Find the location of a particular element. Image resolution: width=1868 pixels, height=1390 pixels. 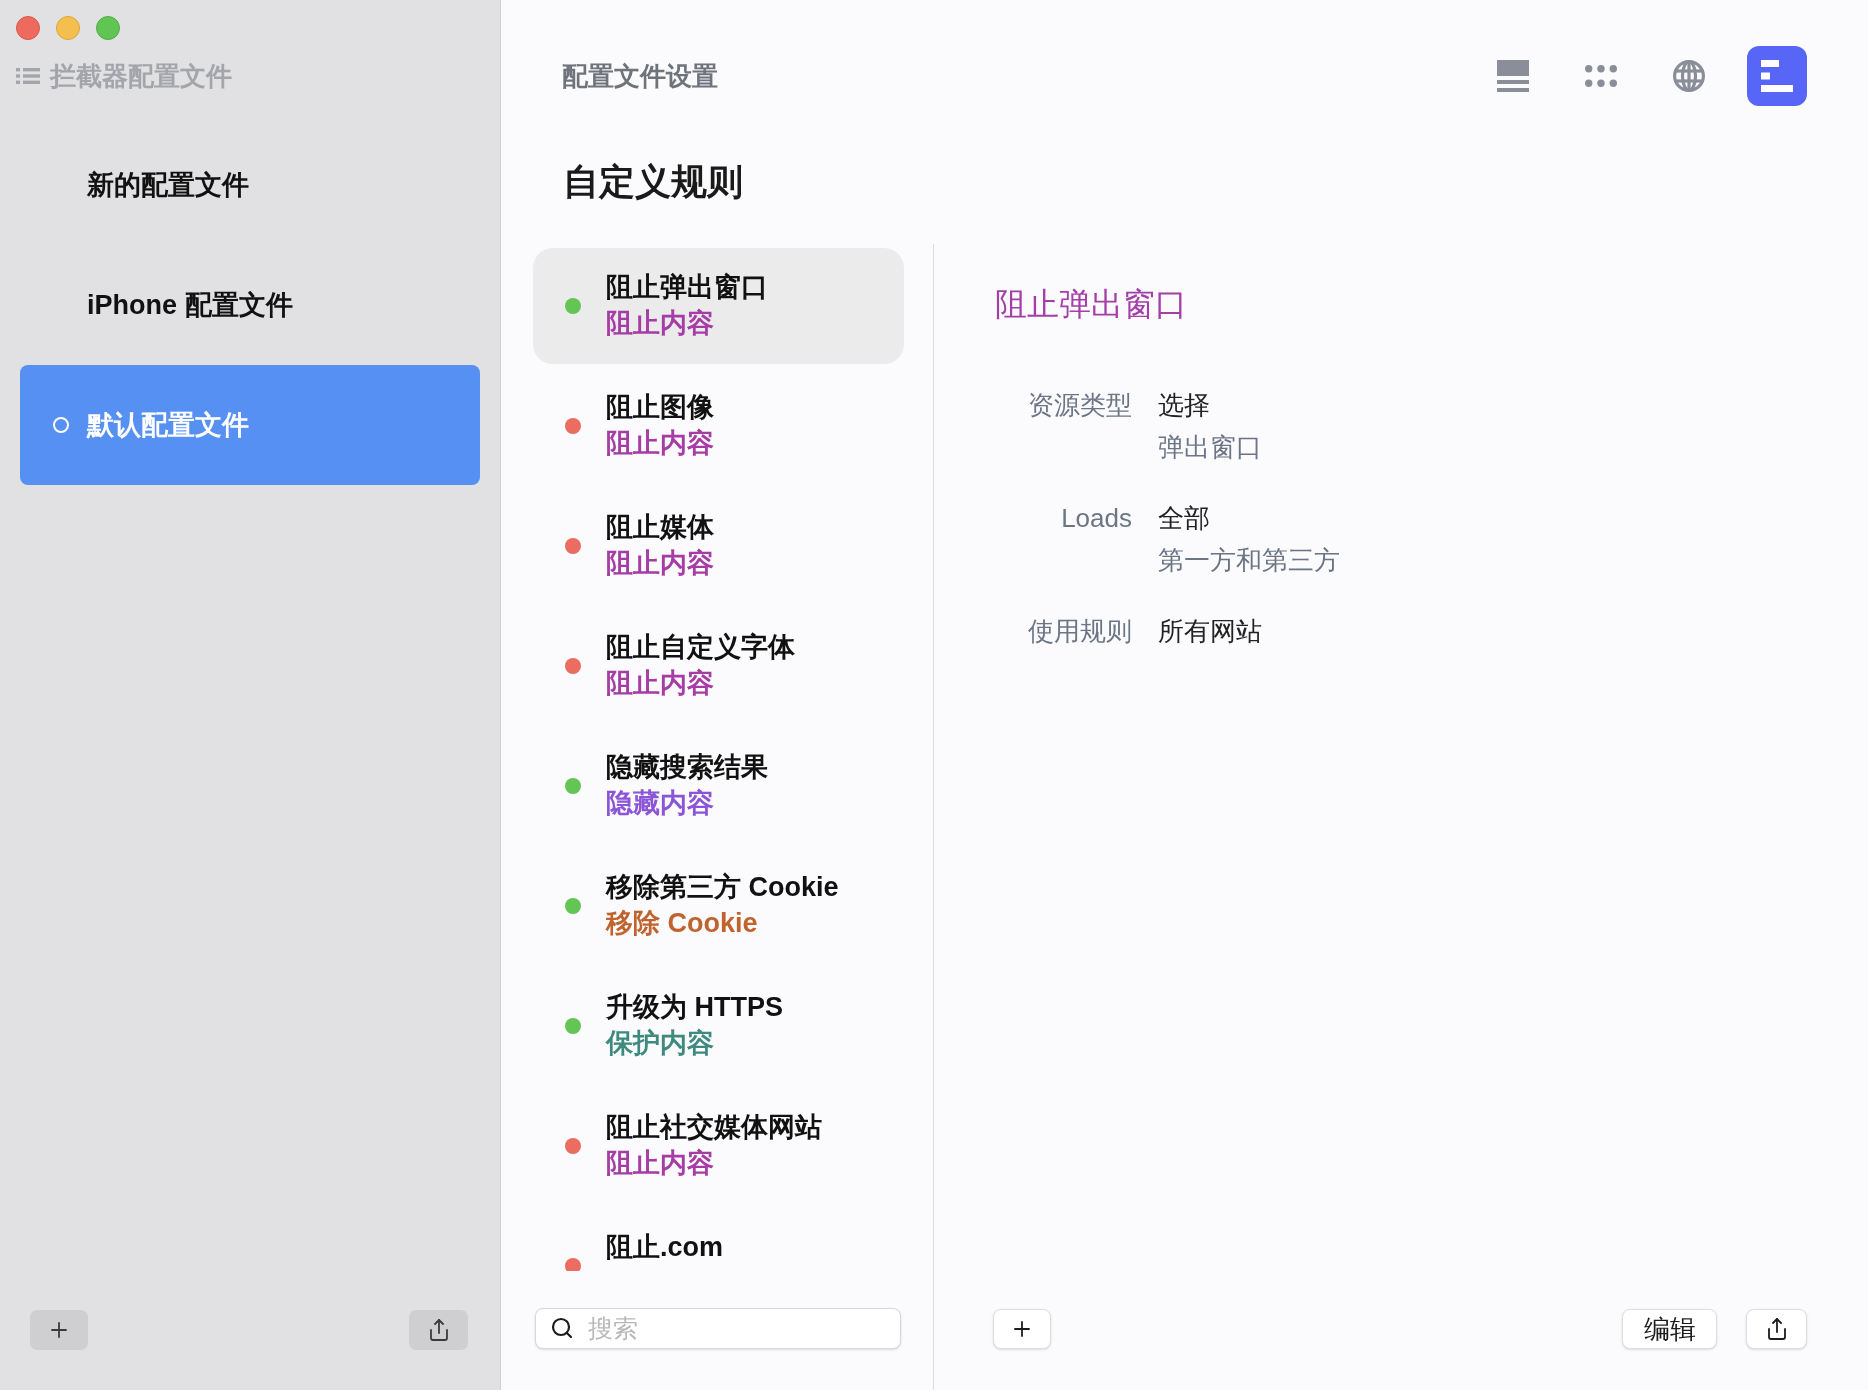

section-title: 自定义规则 is located at coordinates (653, 182).